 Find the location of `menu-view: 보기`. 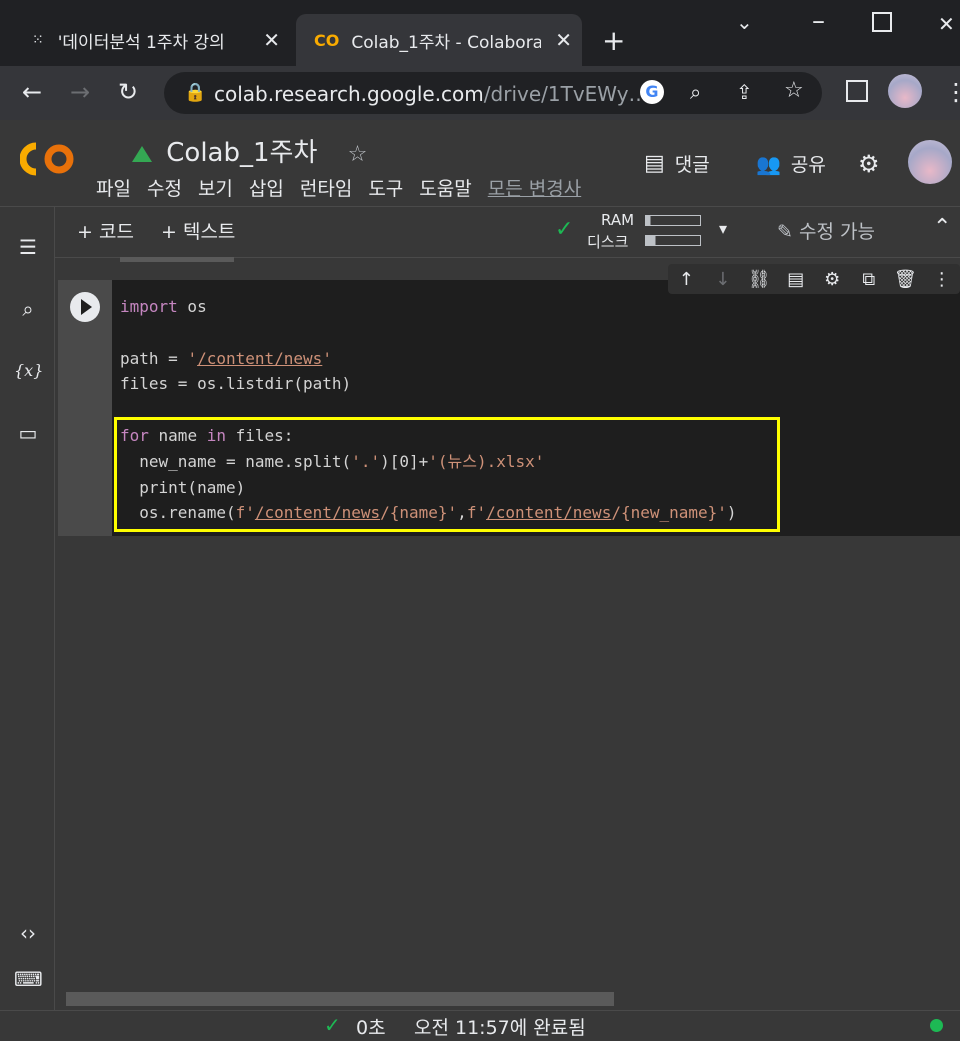

menu-view: 보기 is located at coordinates (215, 187).